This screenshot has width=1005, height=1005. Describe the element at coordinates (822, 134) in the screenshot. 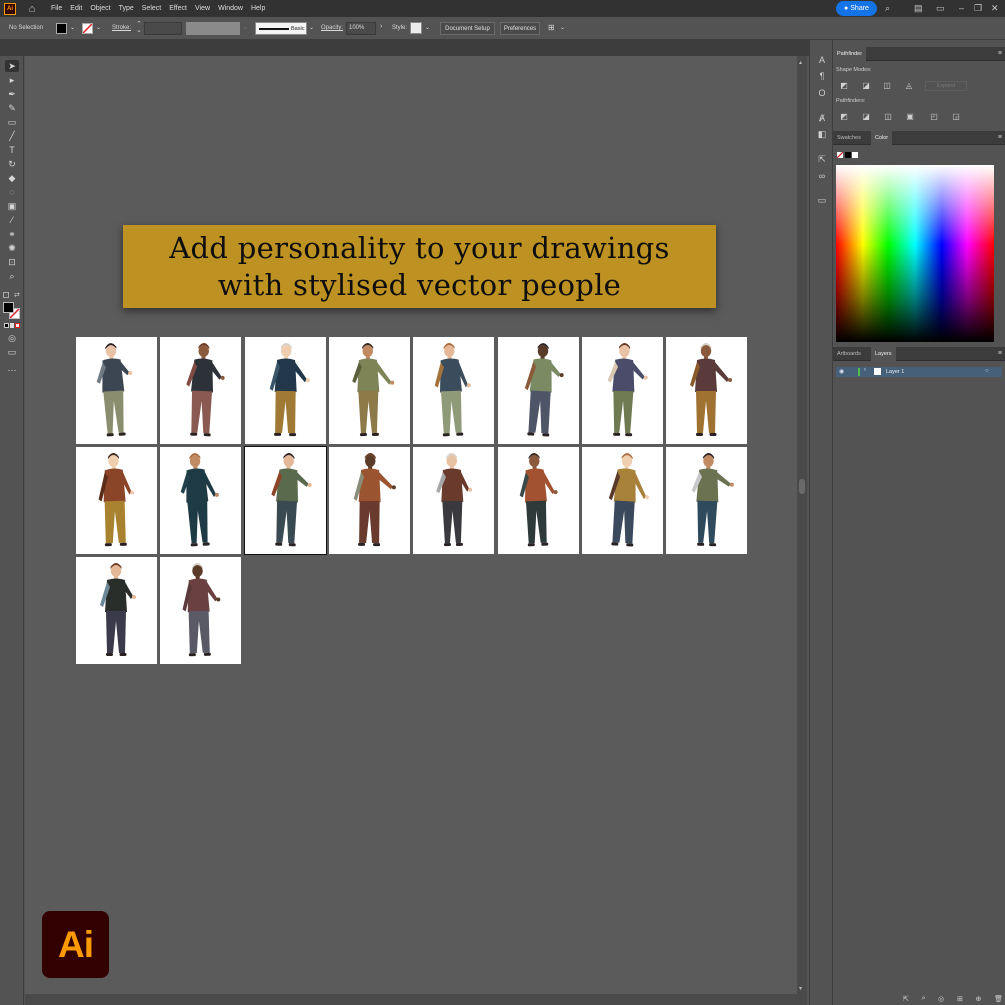

I see `properties-panel-icon: ◧` at that location.